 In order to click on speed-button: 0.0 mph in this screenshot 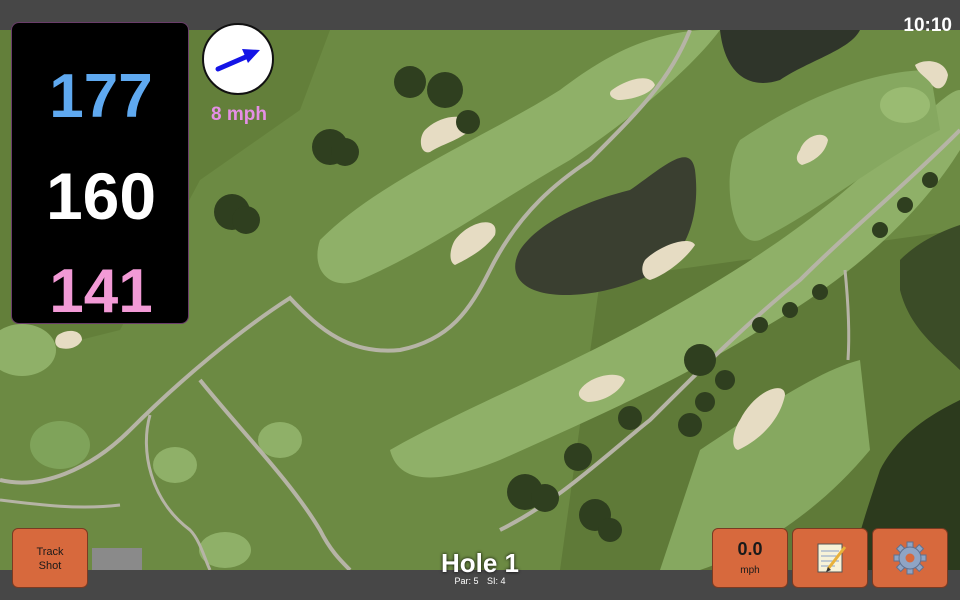, I will do `click(750, 558)`.